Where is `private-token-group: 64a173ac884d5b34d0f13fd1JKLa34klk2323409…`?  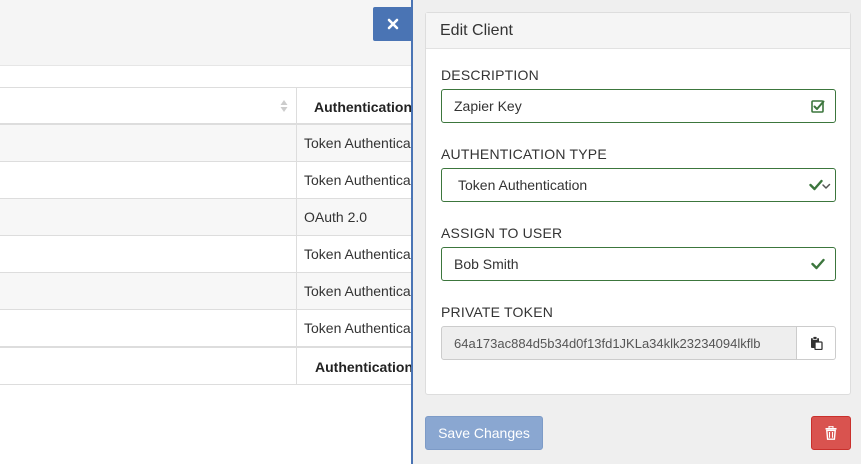 private-token-group: 64a173ac884d5b34d0f13fd1JKLa34klk2323409… is located at coordinates (638, 343).